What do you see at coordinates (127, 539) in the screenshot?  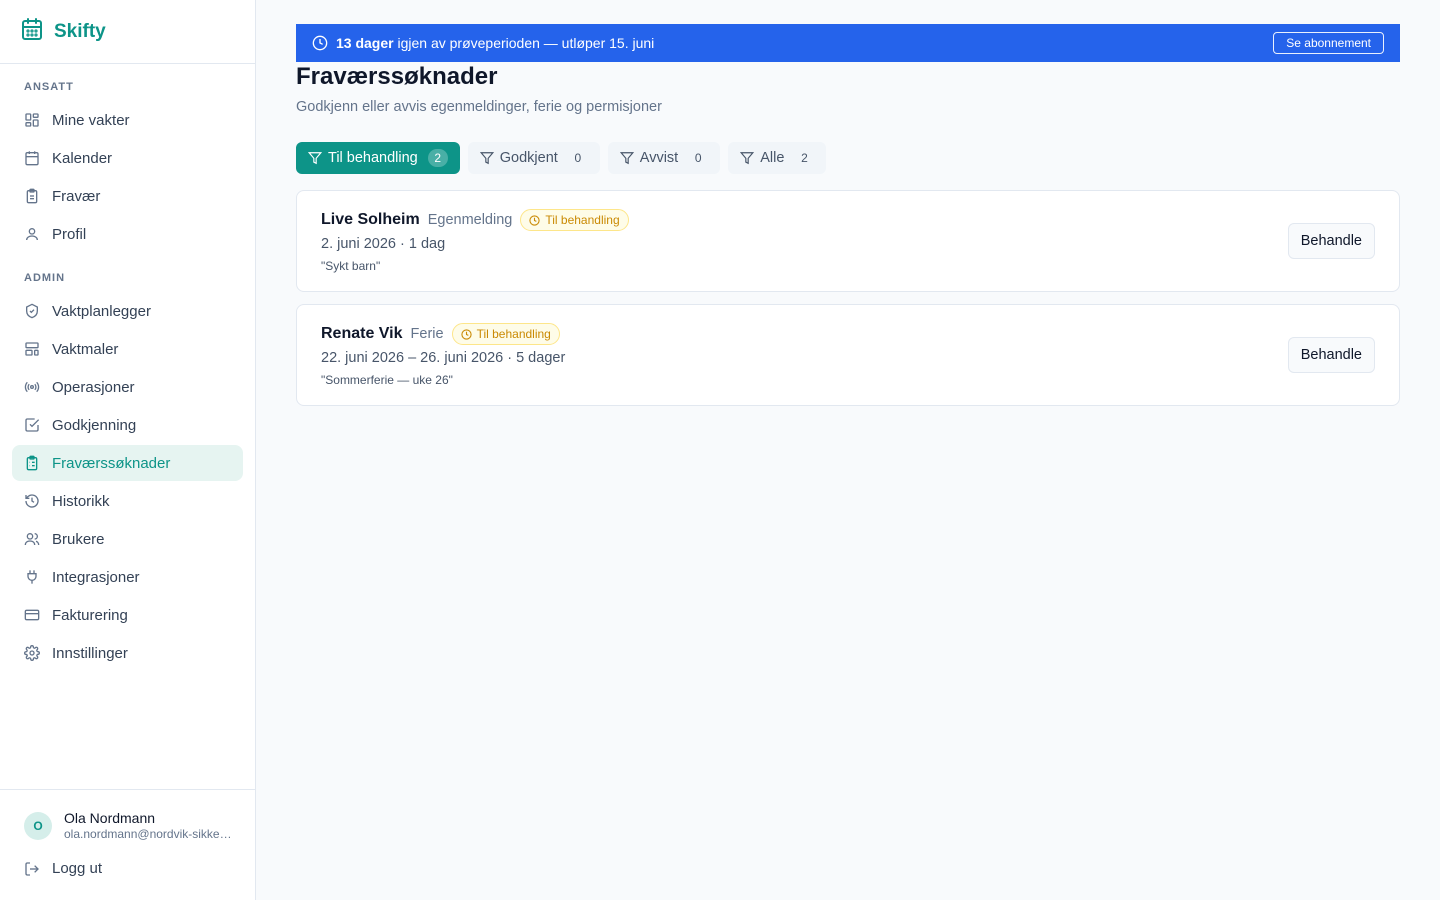 I see `sidebar-item-brukere: Brukere` at bounding box center [127, 539].